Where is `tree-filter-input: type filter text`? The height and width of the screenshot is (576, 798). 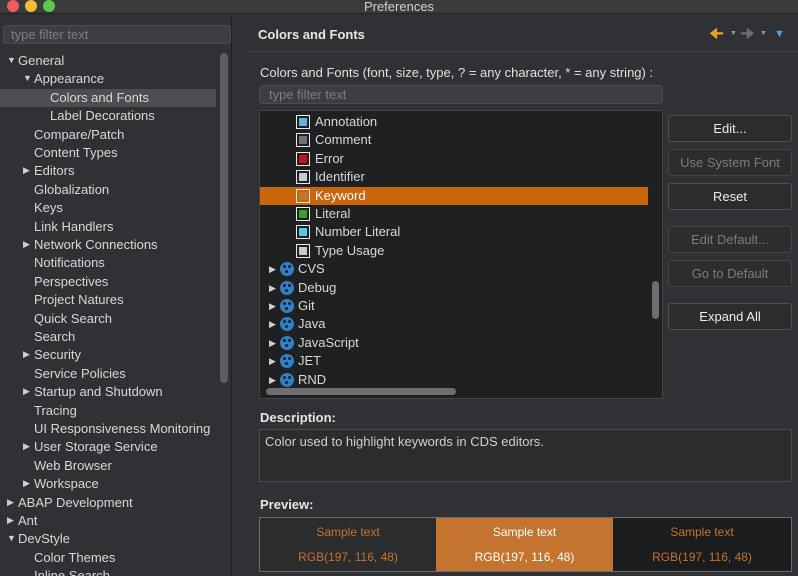 tree-filter-input: type filter text is located at coordinates (117, 34).